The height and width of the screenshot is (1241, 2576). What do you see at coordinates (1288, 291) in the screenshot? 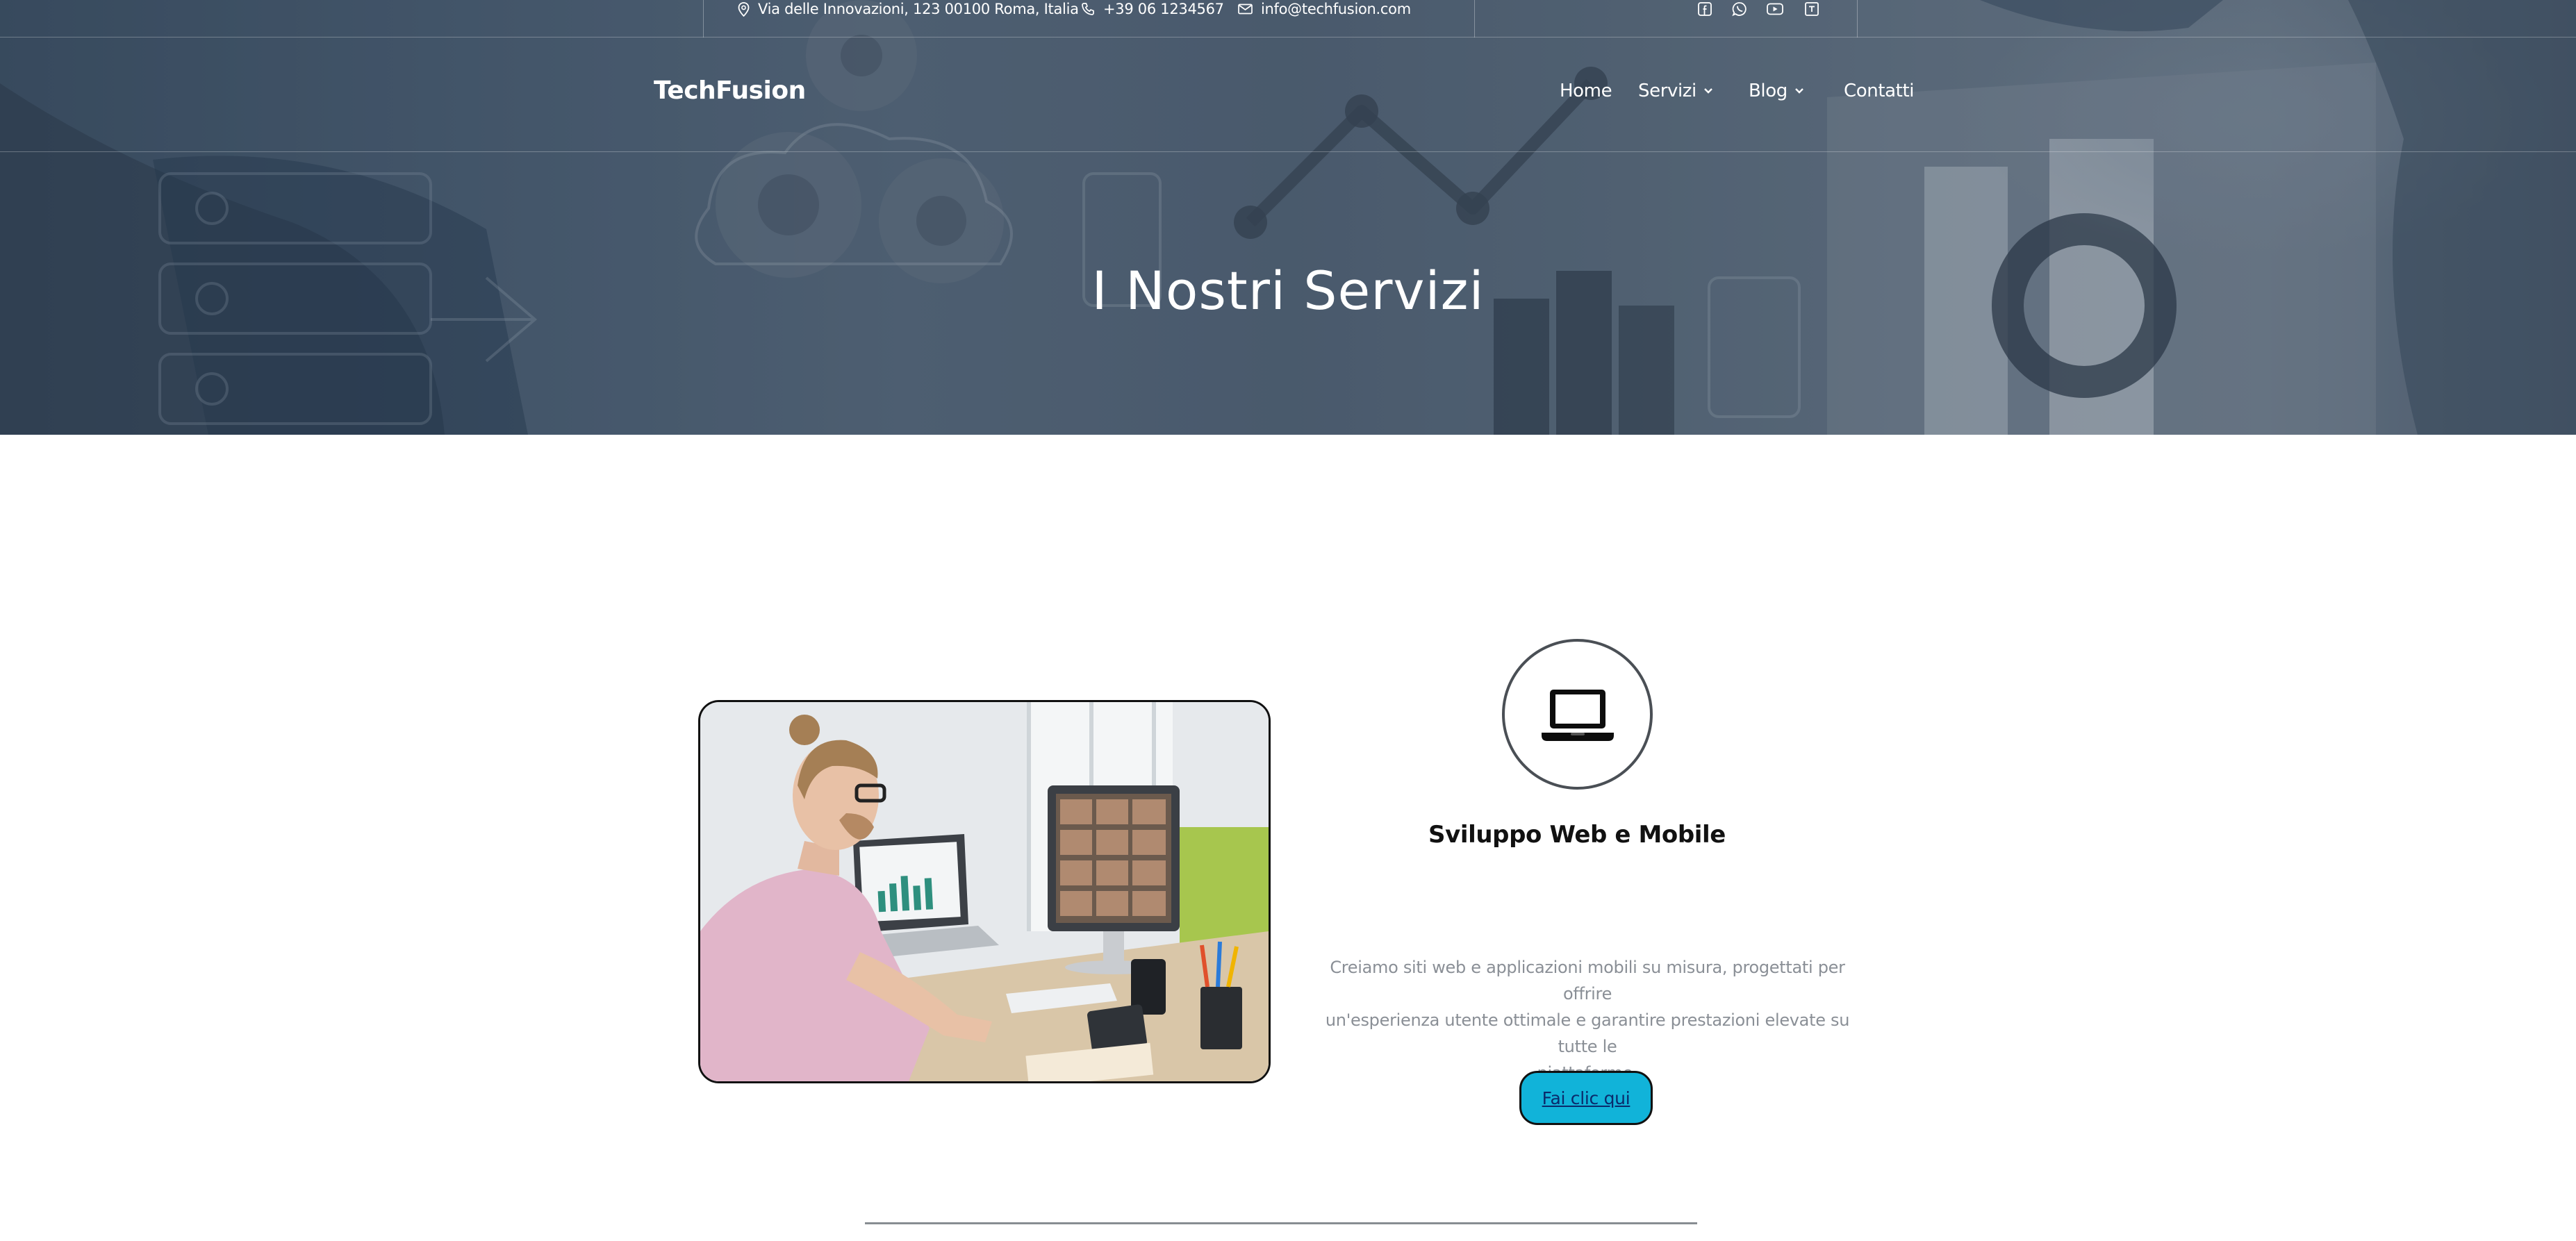
I see `page-title: I Nostri Servizi` at bounding box center [1288, 291].